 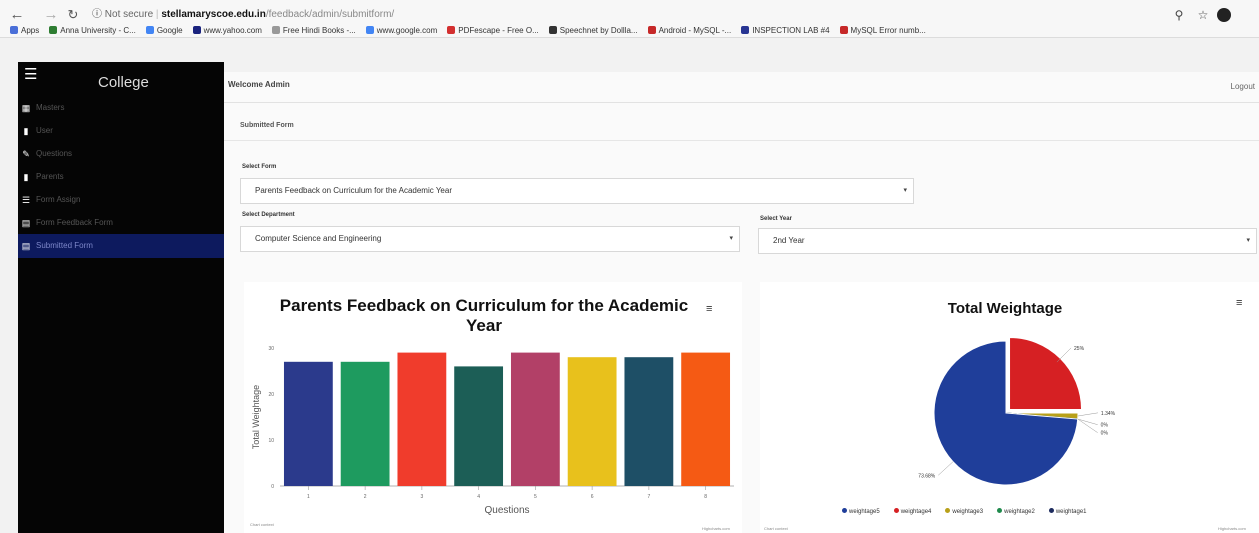 I want to click on sidebar-item-form-feedback-form: ▤ Form Feedback Form, so click(x=121, y=223).